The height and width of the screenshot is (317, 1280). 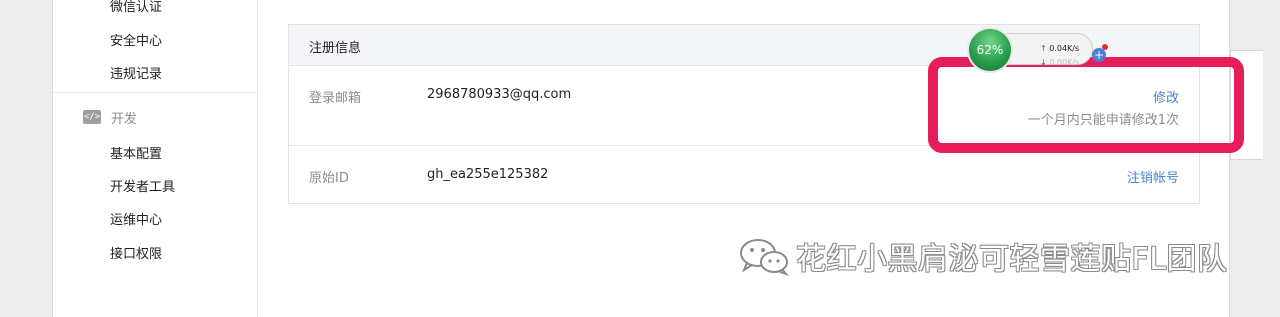 I want to click on sidebar-item-ops-center: 运维中心, so click(x=136, y=218).